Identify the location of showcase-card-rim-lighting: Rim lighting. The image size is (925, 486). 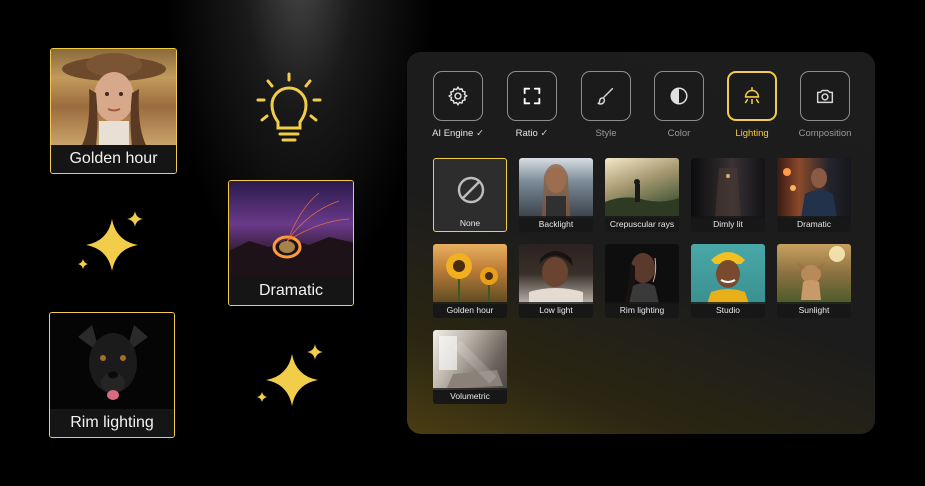
(112, 375).